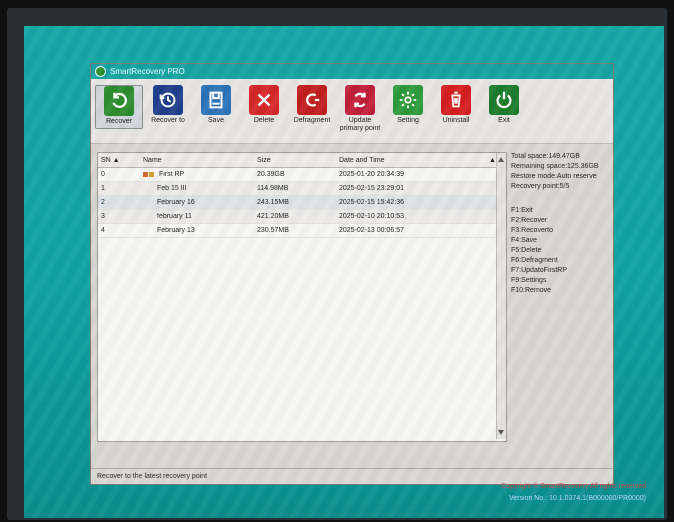  I want to click on recover-icon, so click(119, 101).